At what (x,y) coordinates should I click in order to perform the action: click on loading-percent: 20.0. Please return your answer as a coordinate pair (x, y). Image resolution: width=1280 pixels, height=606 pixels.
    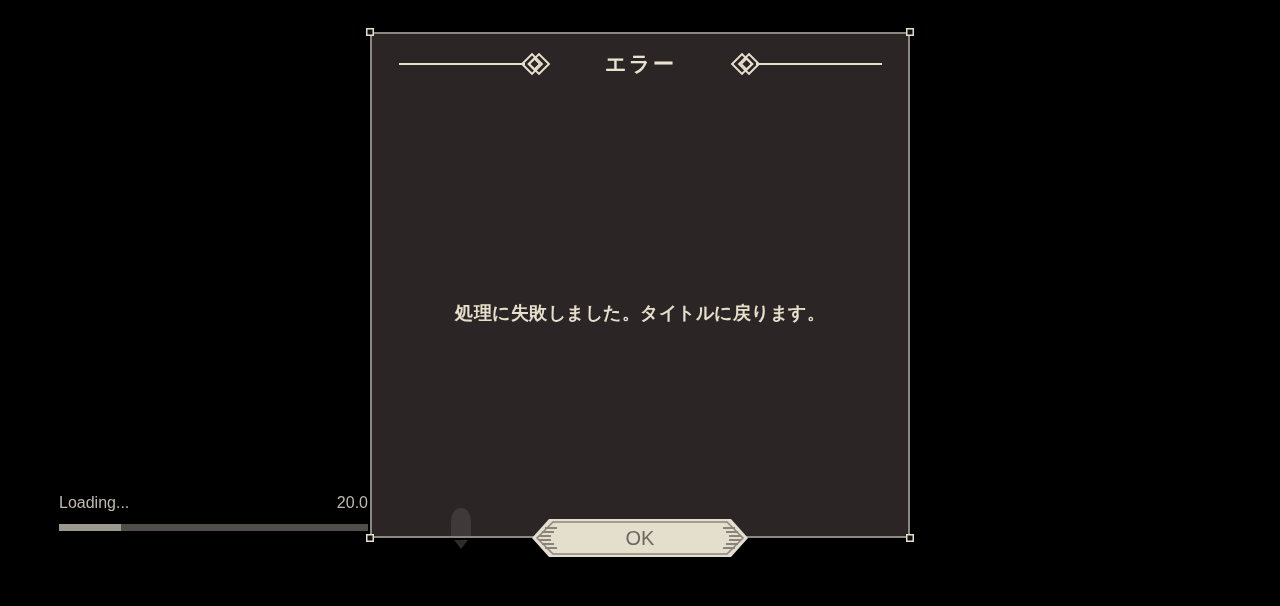
    Looking at the image, I should click on (352, 503).